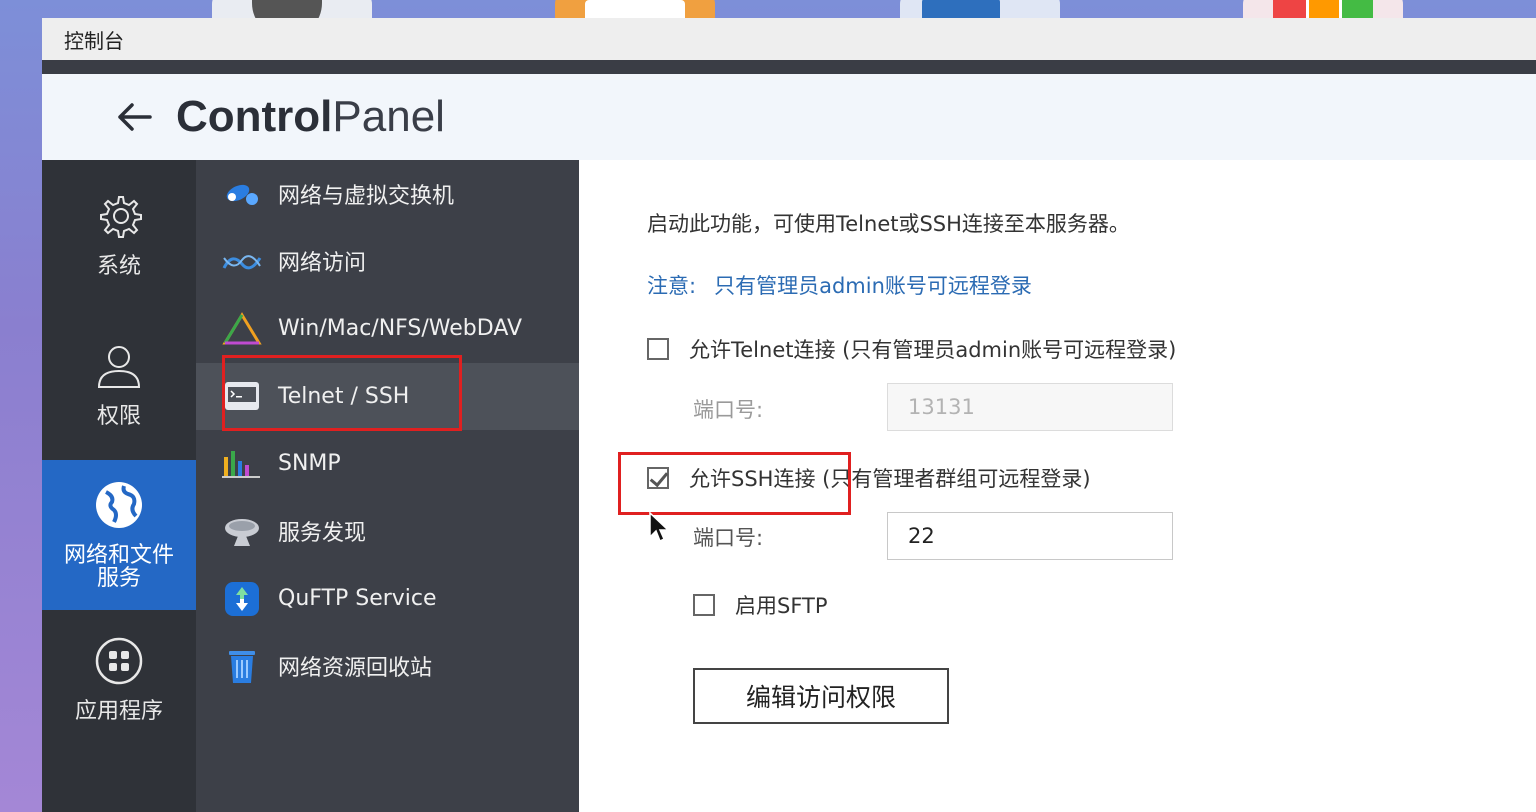  What do you see at coordinates (118, 267) in the screenshot?
I see `nav-label: 系统` at bounding box center [118, 267].